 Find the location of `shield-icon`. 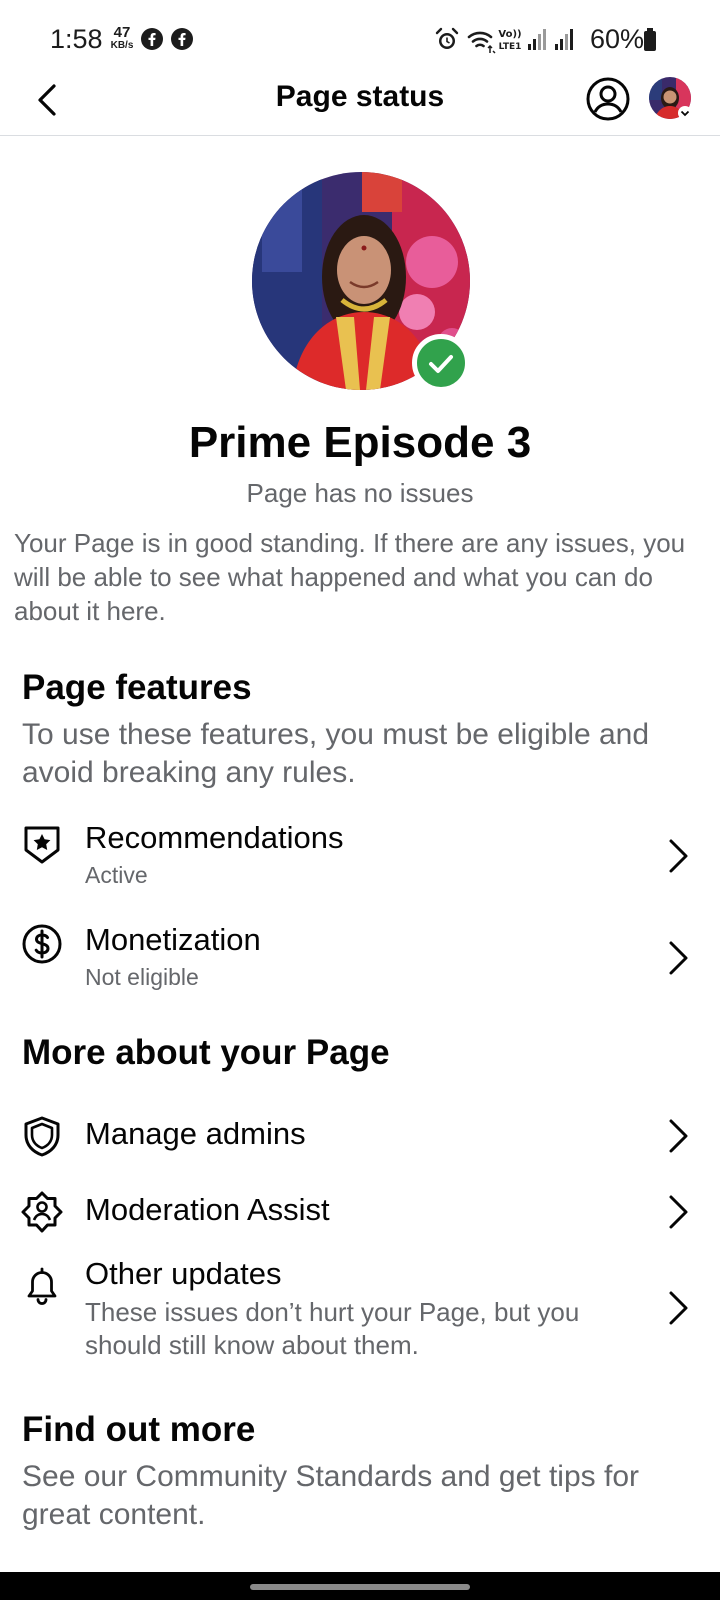

shield-icon is located at coordinates (42, 1136).